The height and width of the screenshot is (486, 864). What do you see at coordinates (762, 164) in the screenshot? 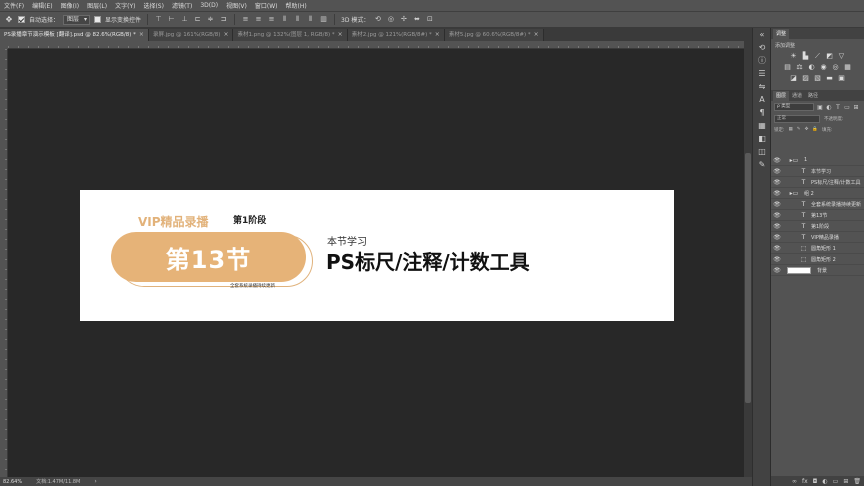
I see `brush-icon: ✎` at bounding box center [762, 164].